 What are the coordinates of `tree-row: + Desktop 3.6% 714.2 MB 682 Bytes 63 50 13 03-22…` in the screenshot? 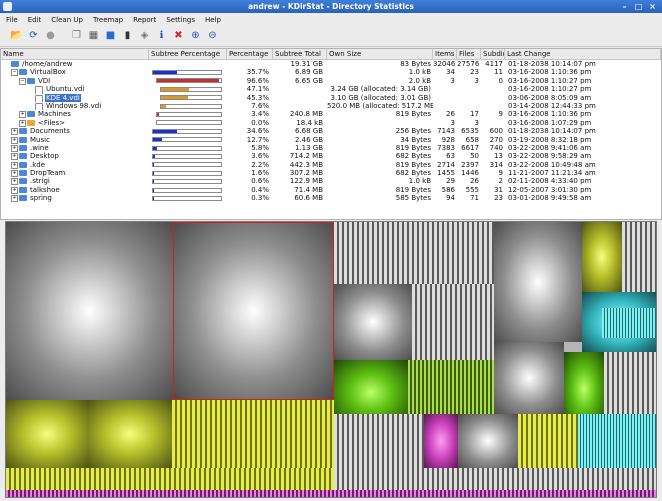 It's located at (331, 156).